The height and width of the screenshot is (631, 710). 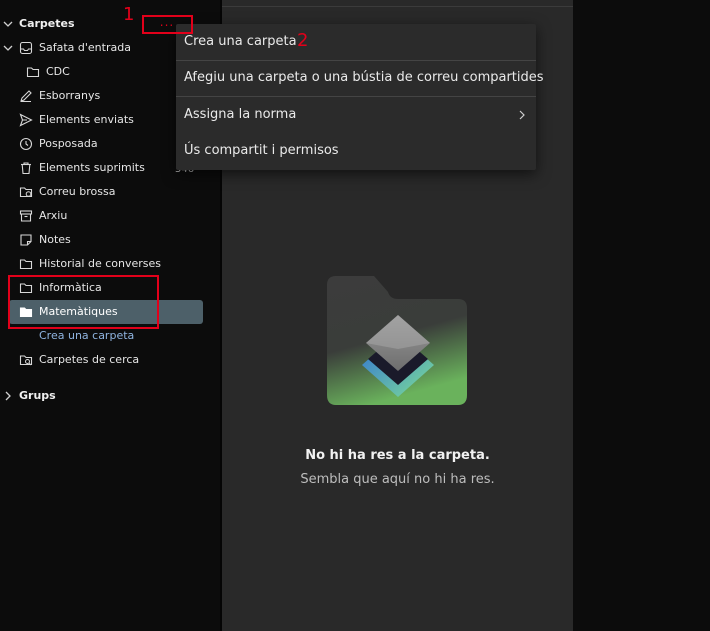 What do you see at coordinates (129, 14) in the screenshot?
I see `annotation-number-1: 1` at bounding box center [129, 14].